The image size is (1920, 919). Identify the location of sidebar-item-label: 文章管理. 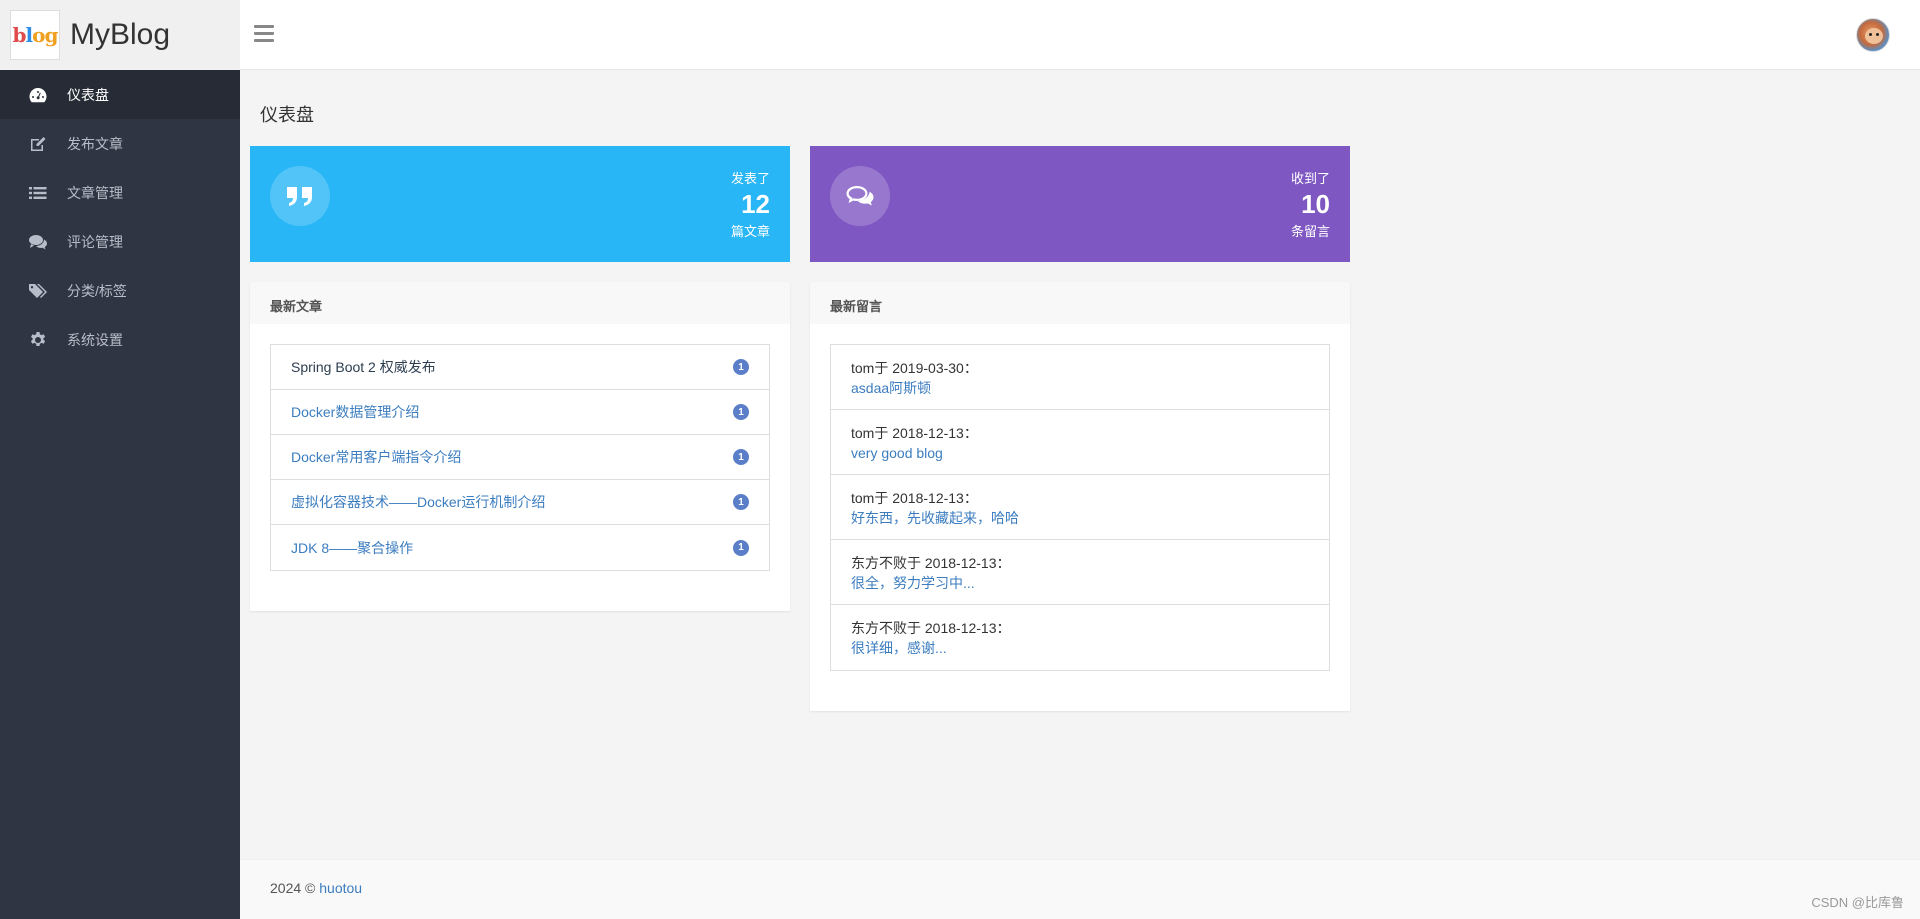
(95, 192).